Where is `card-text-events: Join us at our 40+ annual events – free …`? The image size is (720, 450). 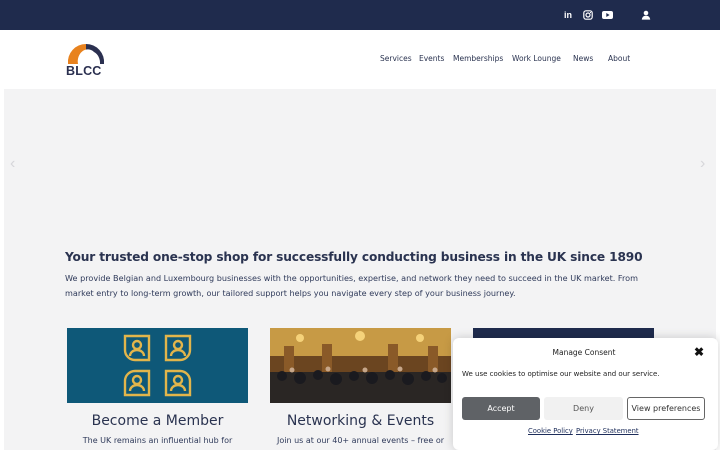 card-text-events: Join us at our 40+ annual events – free … is located at coordinates (360, 440).